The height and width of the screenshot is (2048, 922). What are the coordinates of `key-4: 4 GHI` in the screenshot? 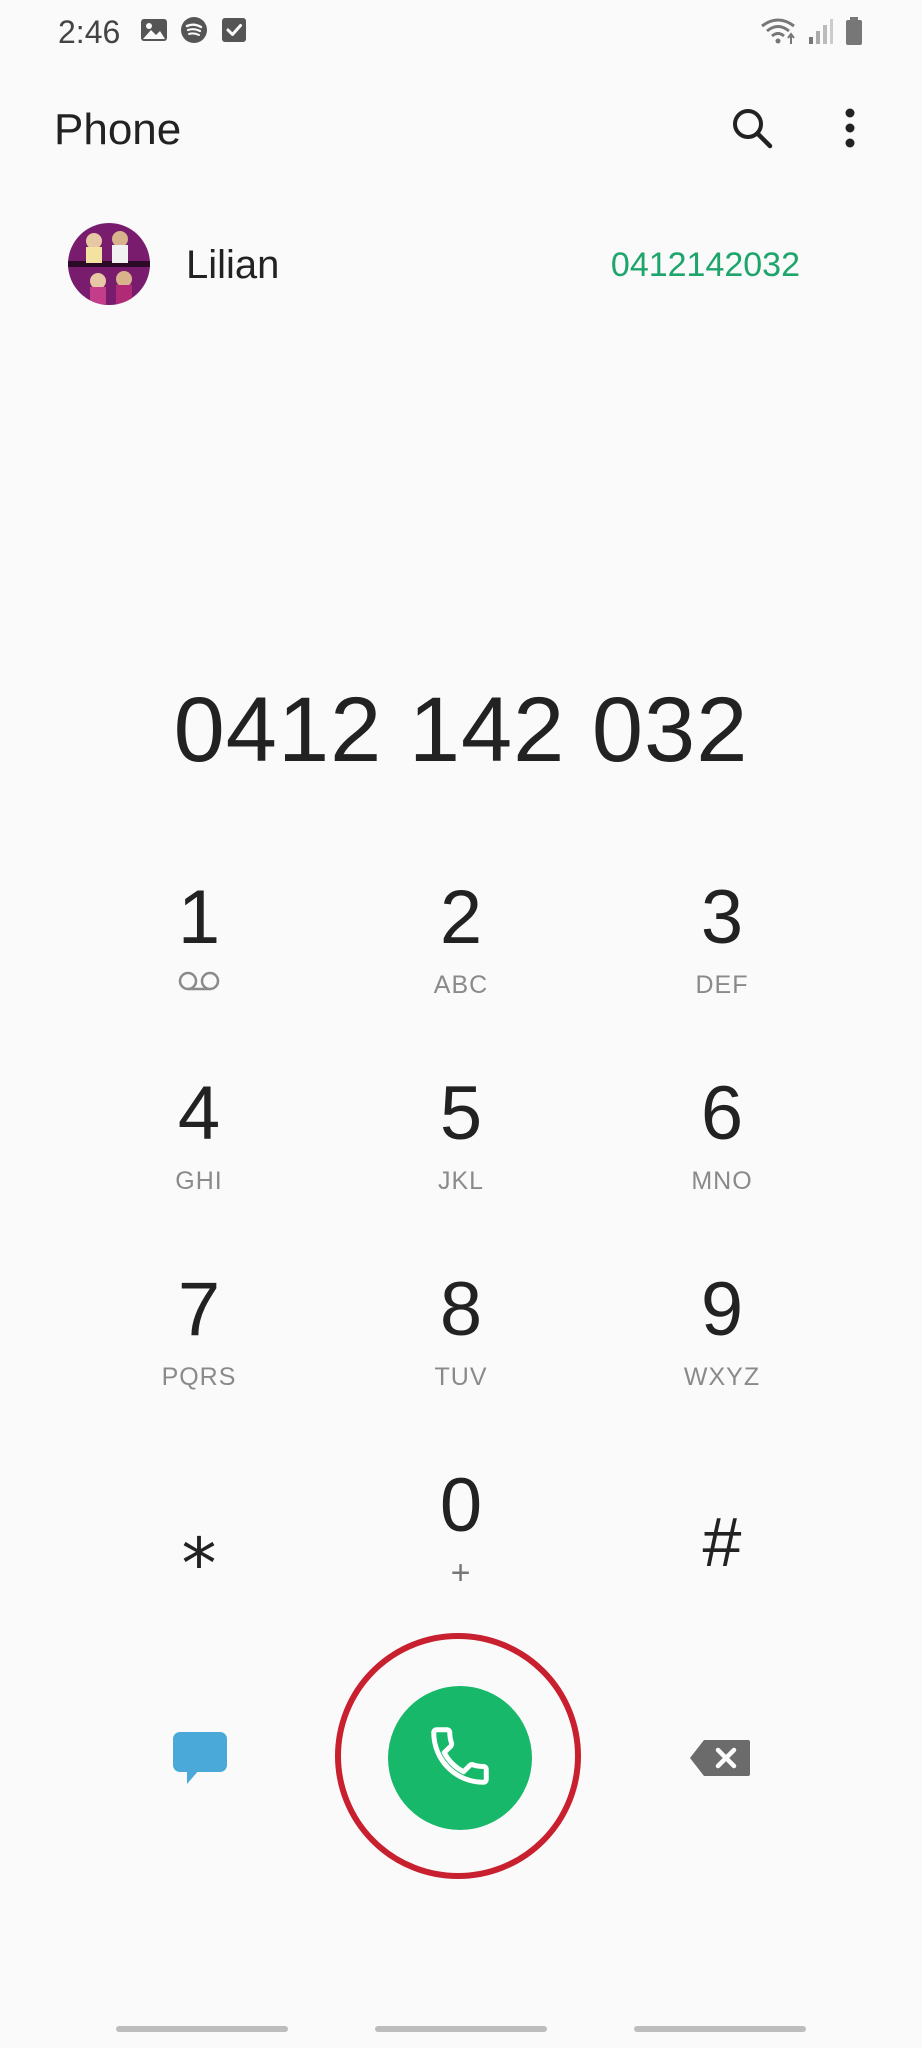 It's located at (199, 1136).